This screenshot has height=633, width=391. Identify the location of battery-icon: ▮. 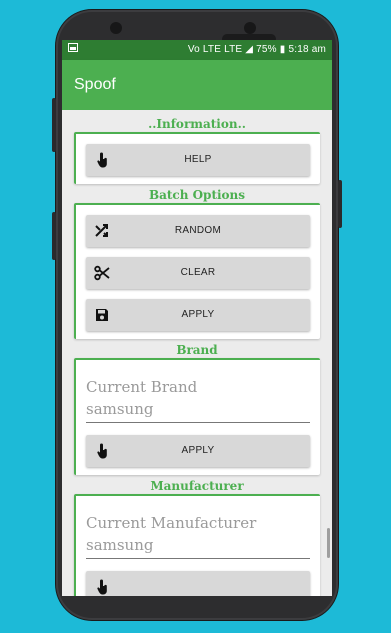
(282, 49).